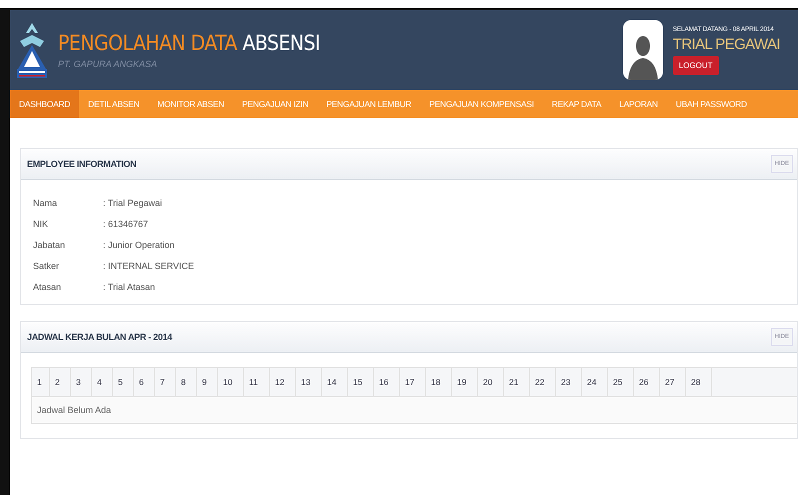 The height and width of the screenshot is (495, 798). Describe the element at coordinates (726, 45) in the screenshot. I see `user-name: TRIAL PEGAWAI` at that location.